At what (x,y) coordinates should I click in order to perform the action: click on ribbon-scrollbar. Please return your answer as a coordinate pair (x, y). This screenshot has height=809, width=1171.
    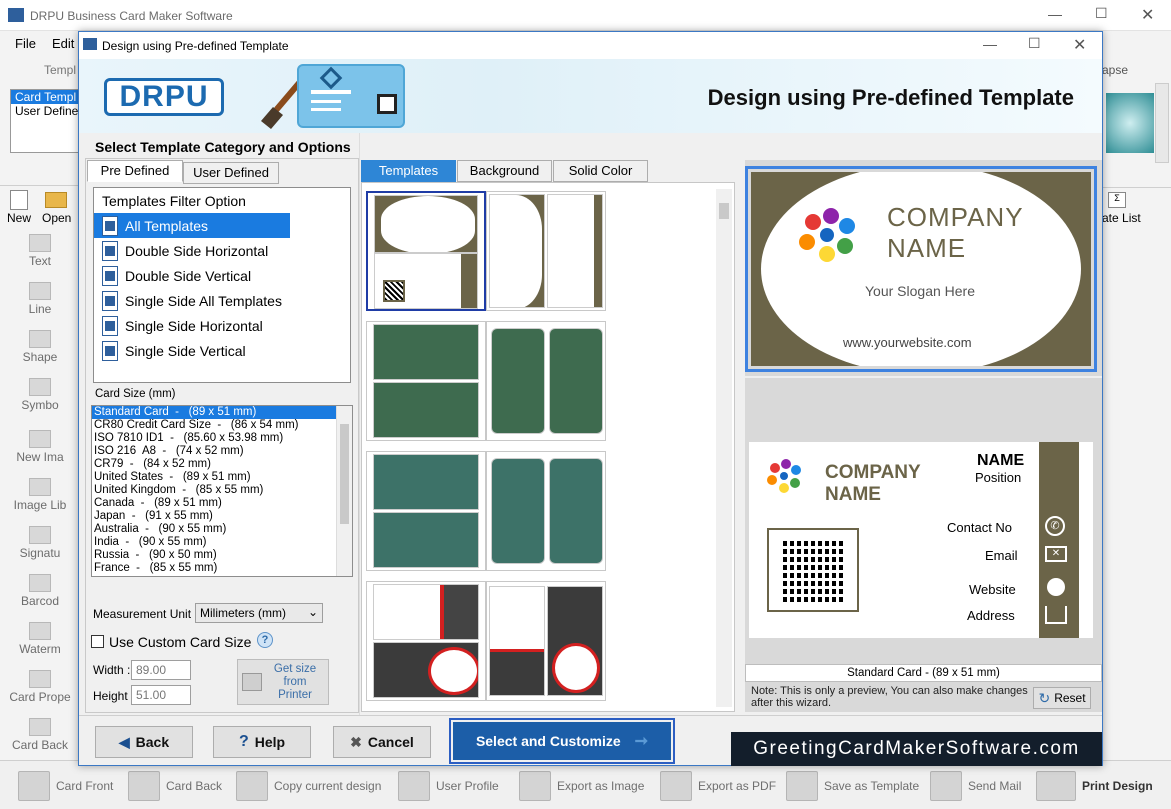
    Looking at the image, I should click on (1162, 123).